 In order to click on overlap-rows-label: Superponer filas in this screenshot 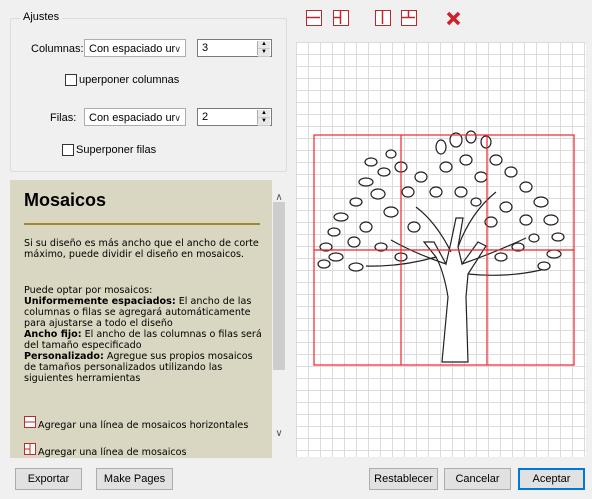, I will do `click(116, 150)`.